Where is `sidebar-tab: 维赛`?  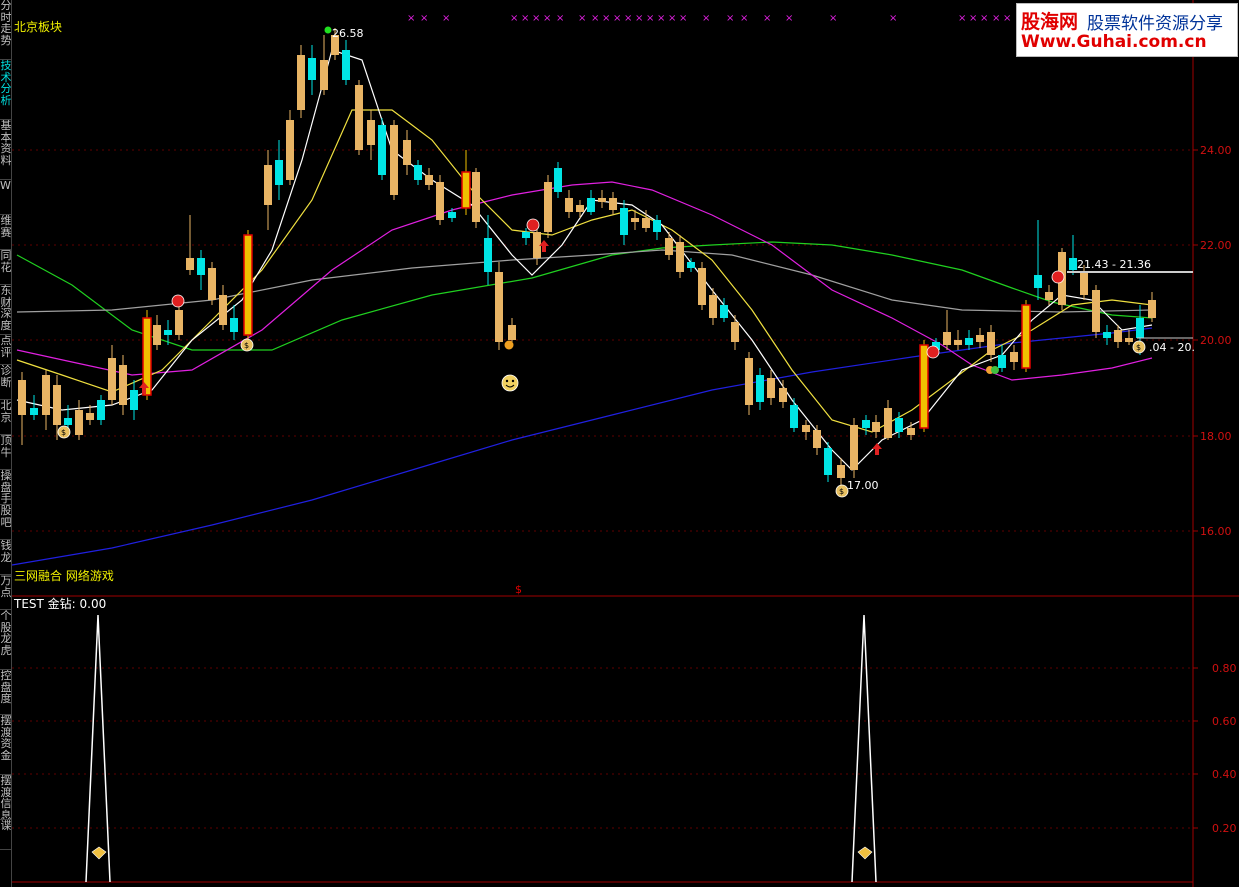 sidebar-tab: 维赛 is located at coordinates (5, 232).